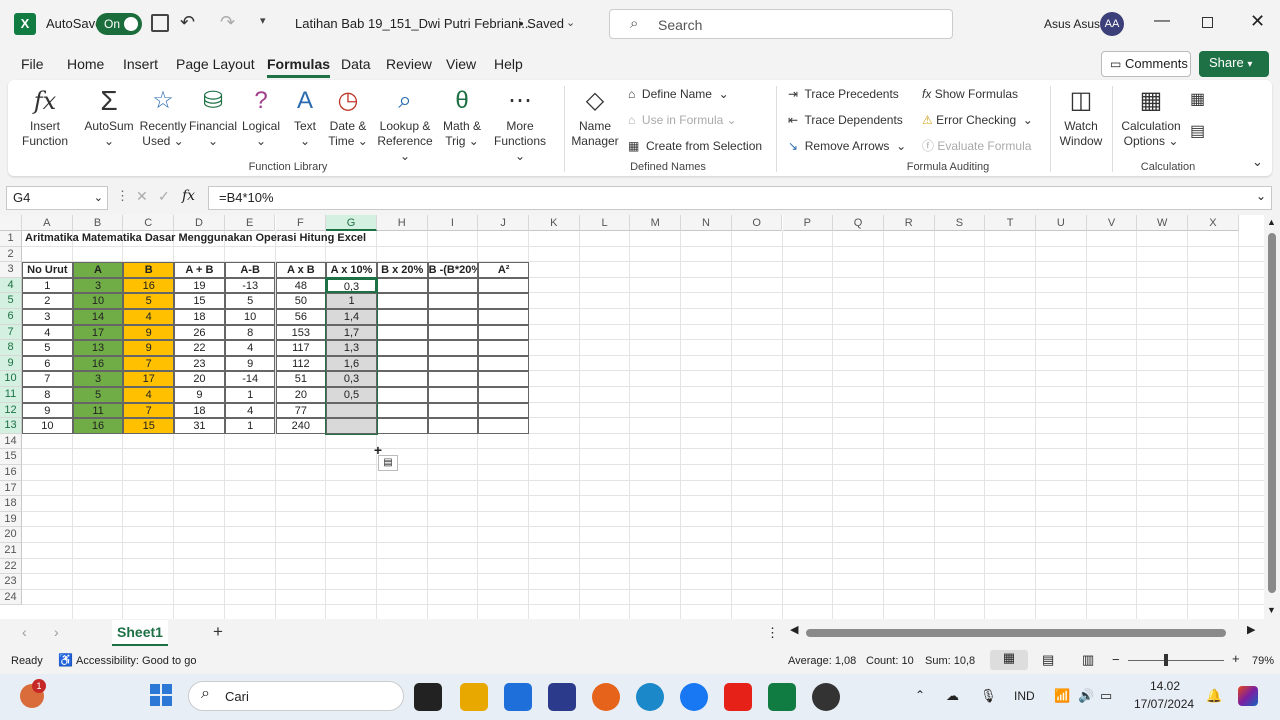 The image size is (1280, 720). What do you see at coordinates (351, 270) in the screenshot?
I see `table-header-cell: A x 10%` at bounding box center [351, 270].